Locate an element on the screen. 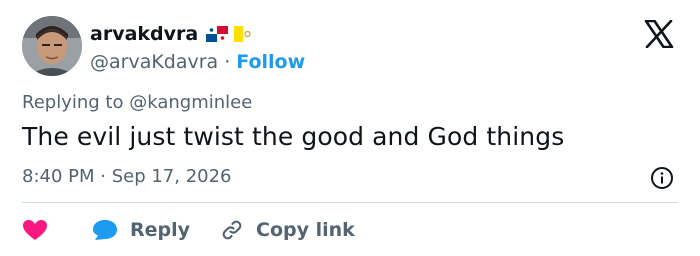 This screenshot has height=256, width=700. action-bar: Reply Copy link is located at coordinates (188, 230).